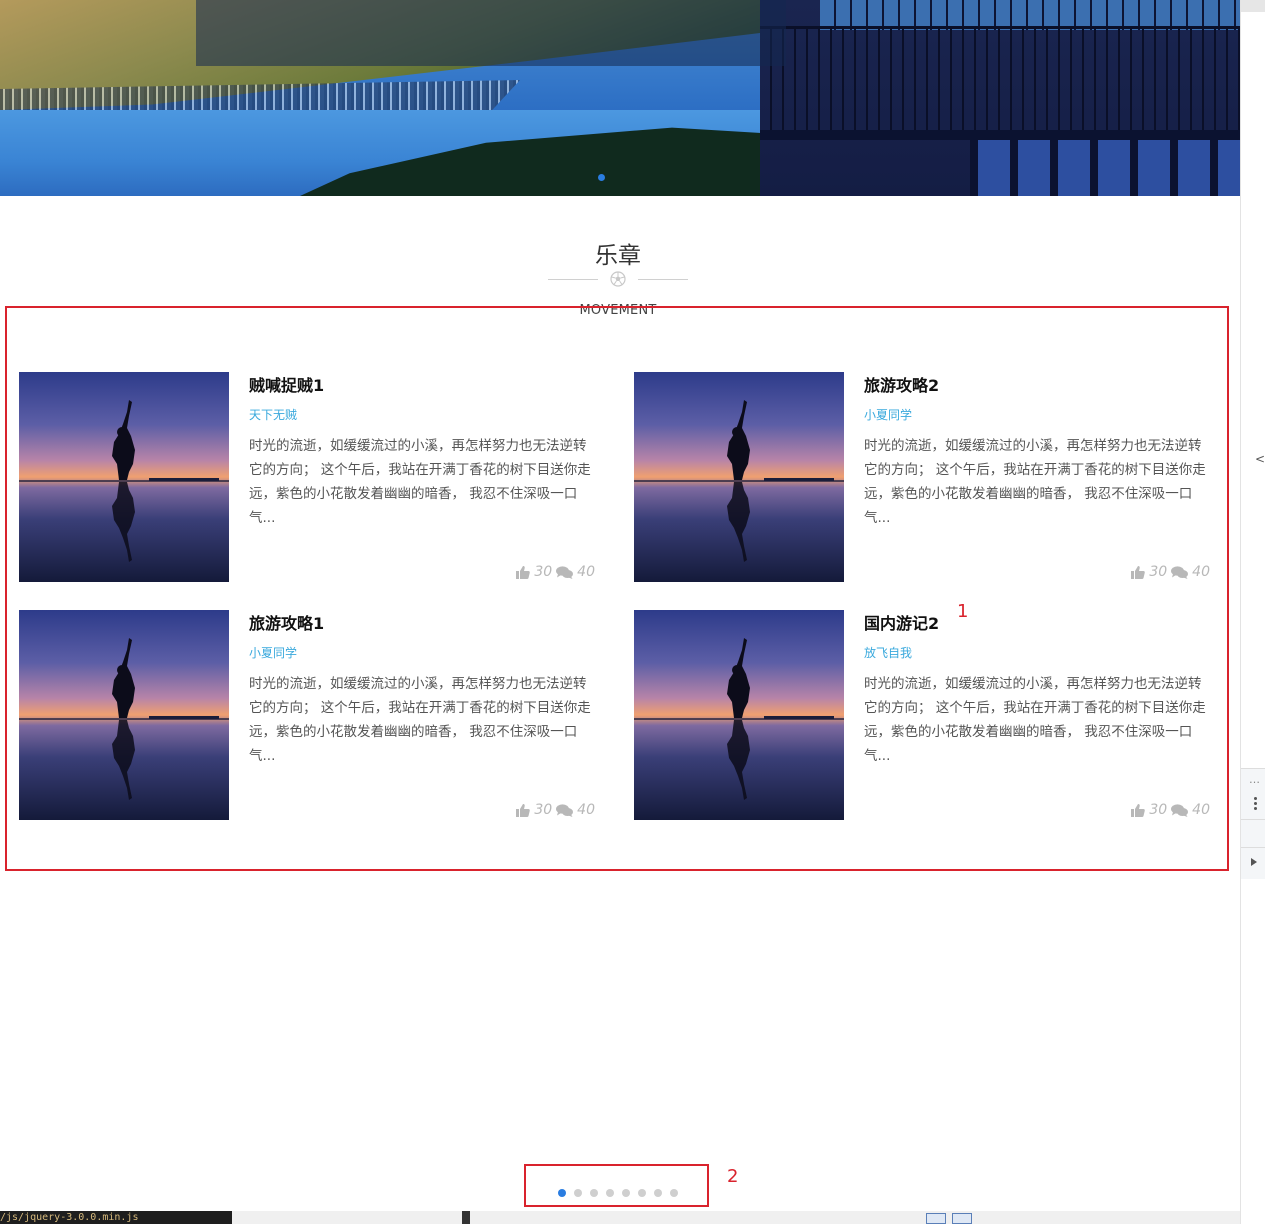  I want to click on pagination-dots, so click(618, 1193).